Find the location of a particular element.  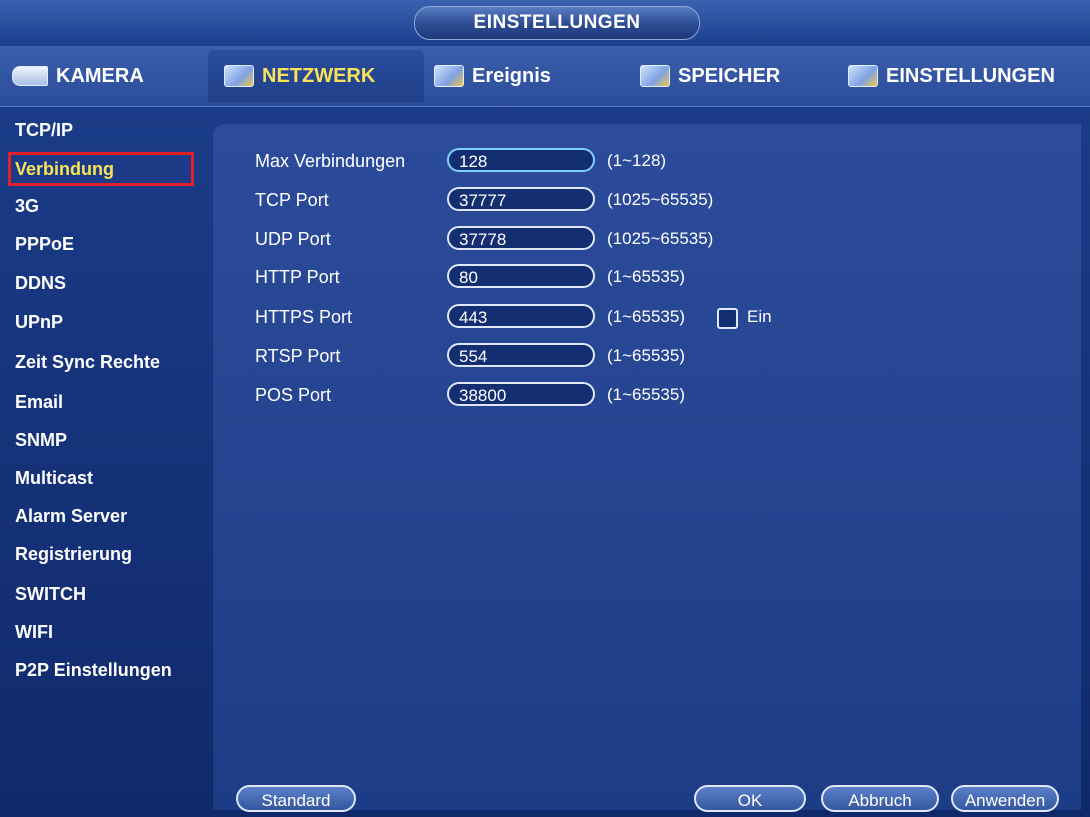

network-icon is located at coordinates (239, 76).